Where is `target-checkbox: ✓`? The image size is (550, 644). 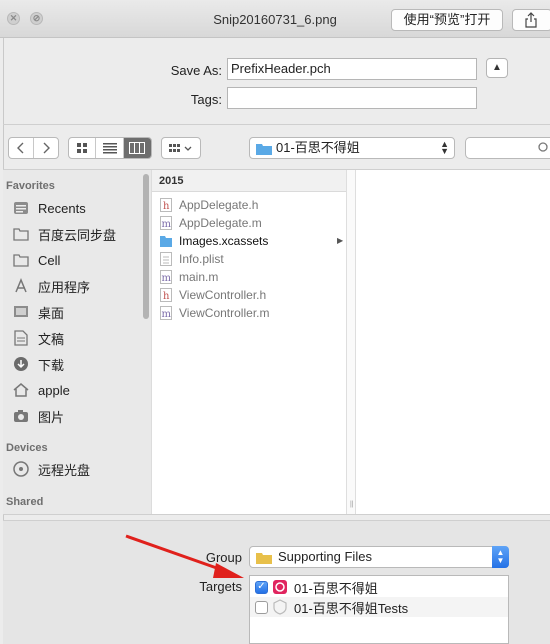
target-checkbox: ✓ is located at coordinates (261, 587).